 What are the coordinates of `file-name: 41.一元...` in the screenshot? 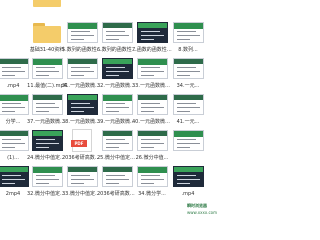 It's located at (188, 122).